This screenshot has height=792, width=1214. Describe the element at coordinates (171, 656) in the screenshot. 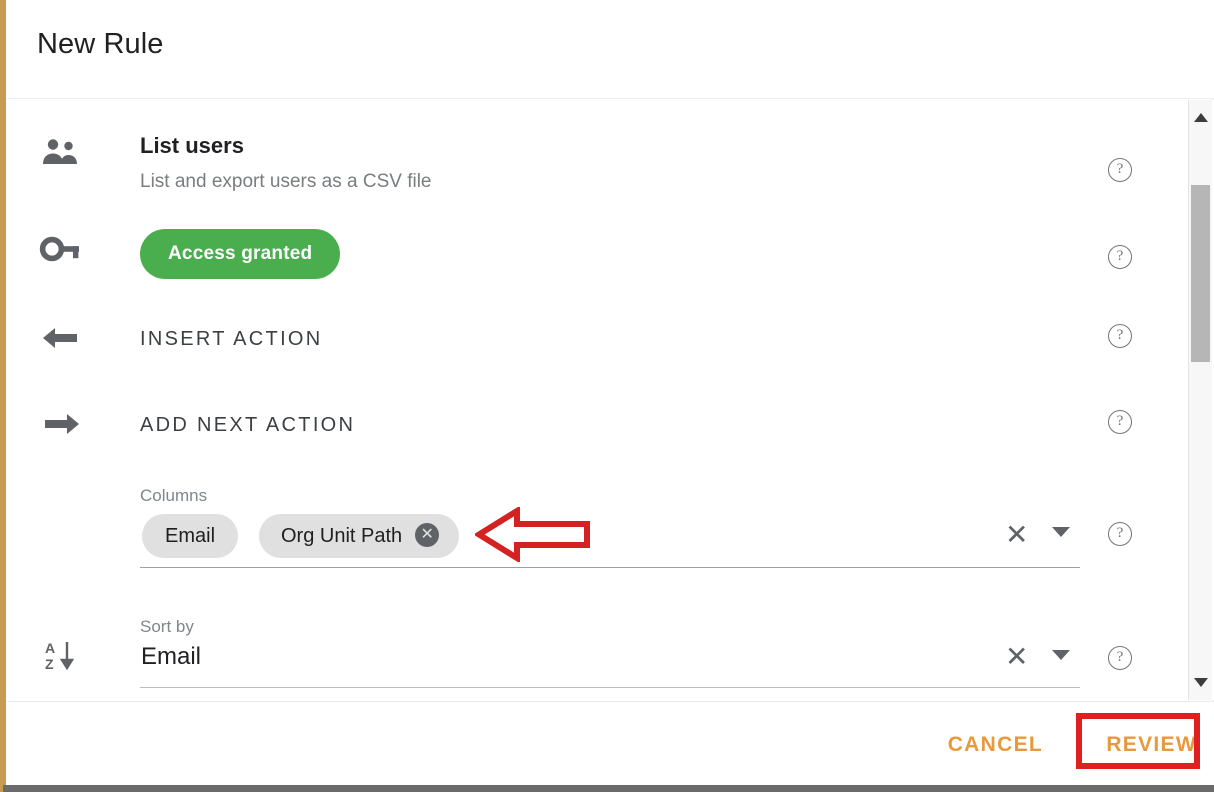

I see `sort-by-value: Email` at that location.